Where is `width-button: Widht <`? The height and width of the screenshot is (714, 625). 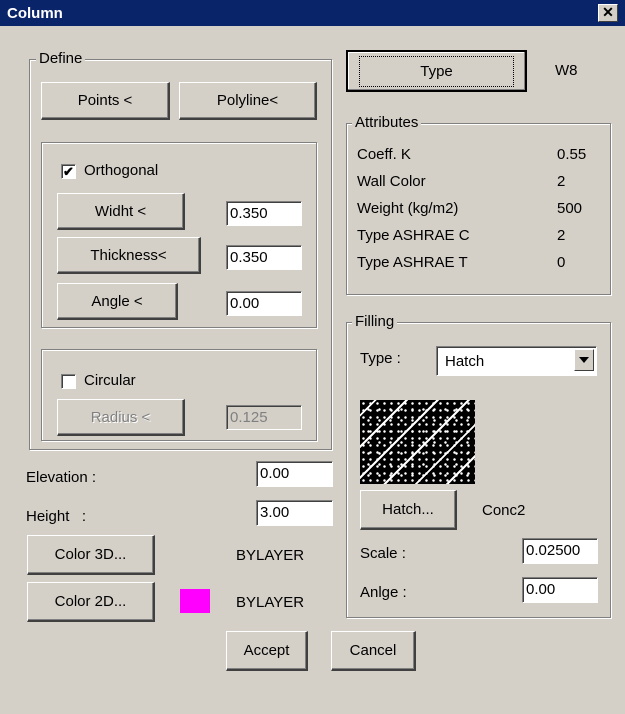
width-button: Widht < is located at coordinates (121, 211).